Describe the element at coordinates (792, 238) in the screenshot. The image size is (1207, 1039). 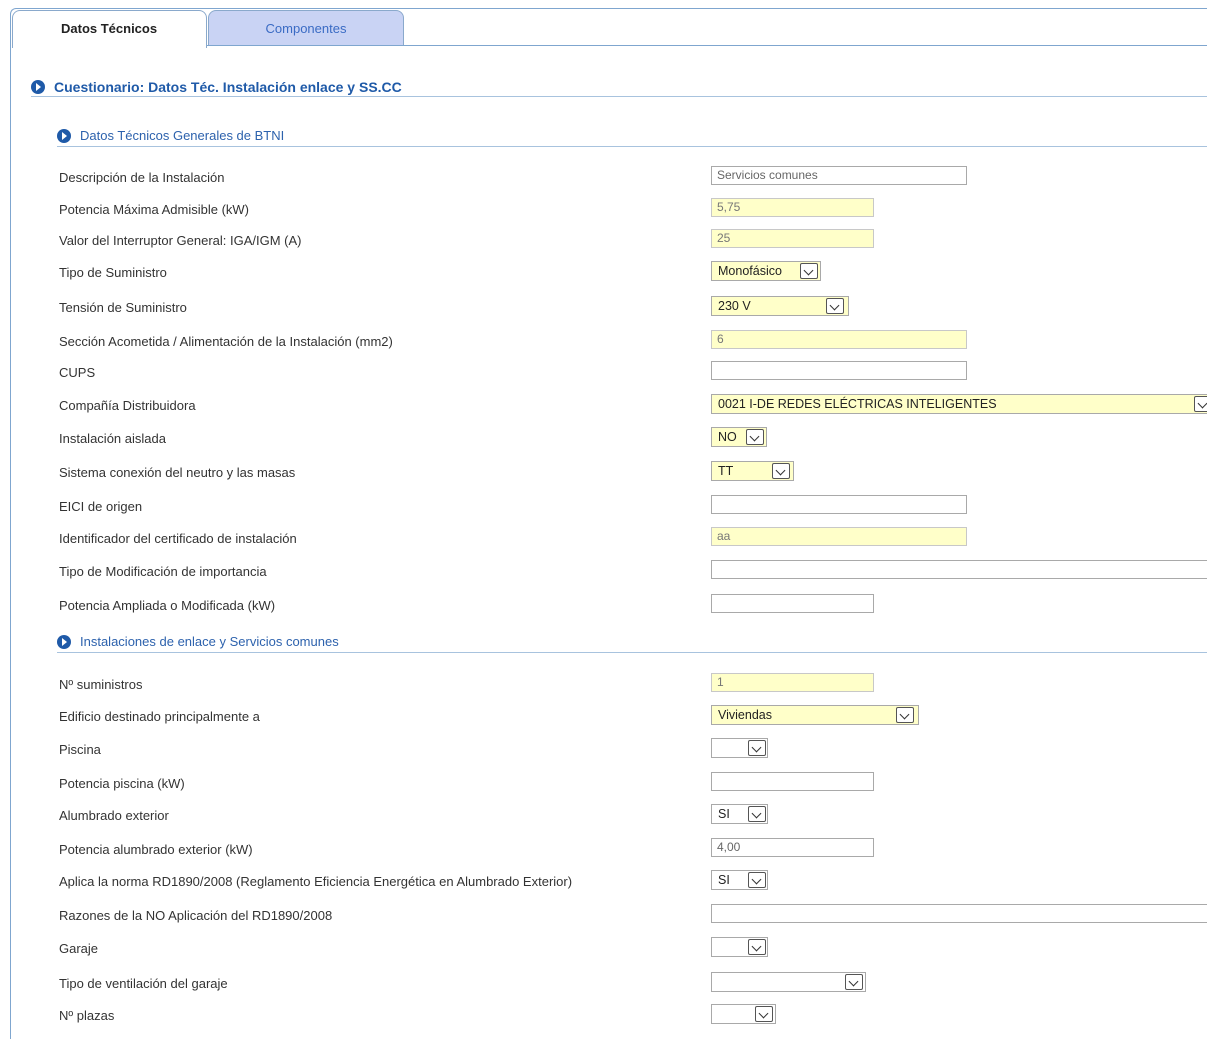
I see `interruptor-general-input: 25` at that location.